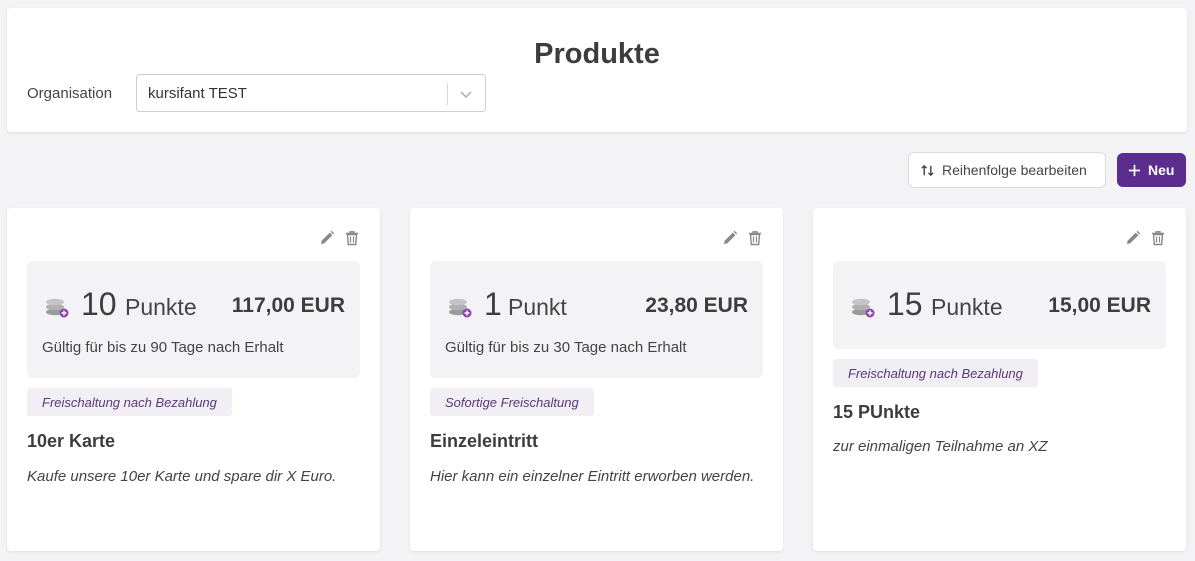 The width and height of the screenshot is (1195, 561). What do you see at coordinates (1161, 170) in the screenshot?
I see `new-button-label: Neu` at bounding box center [1161, 170].